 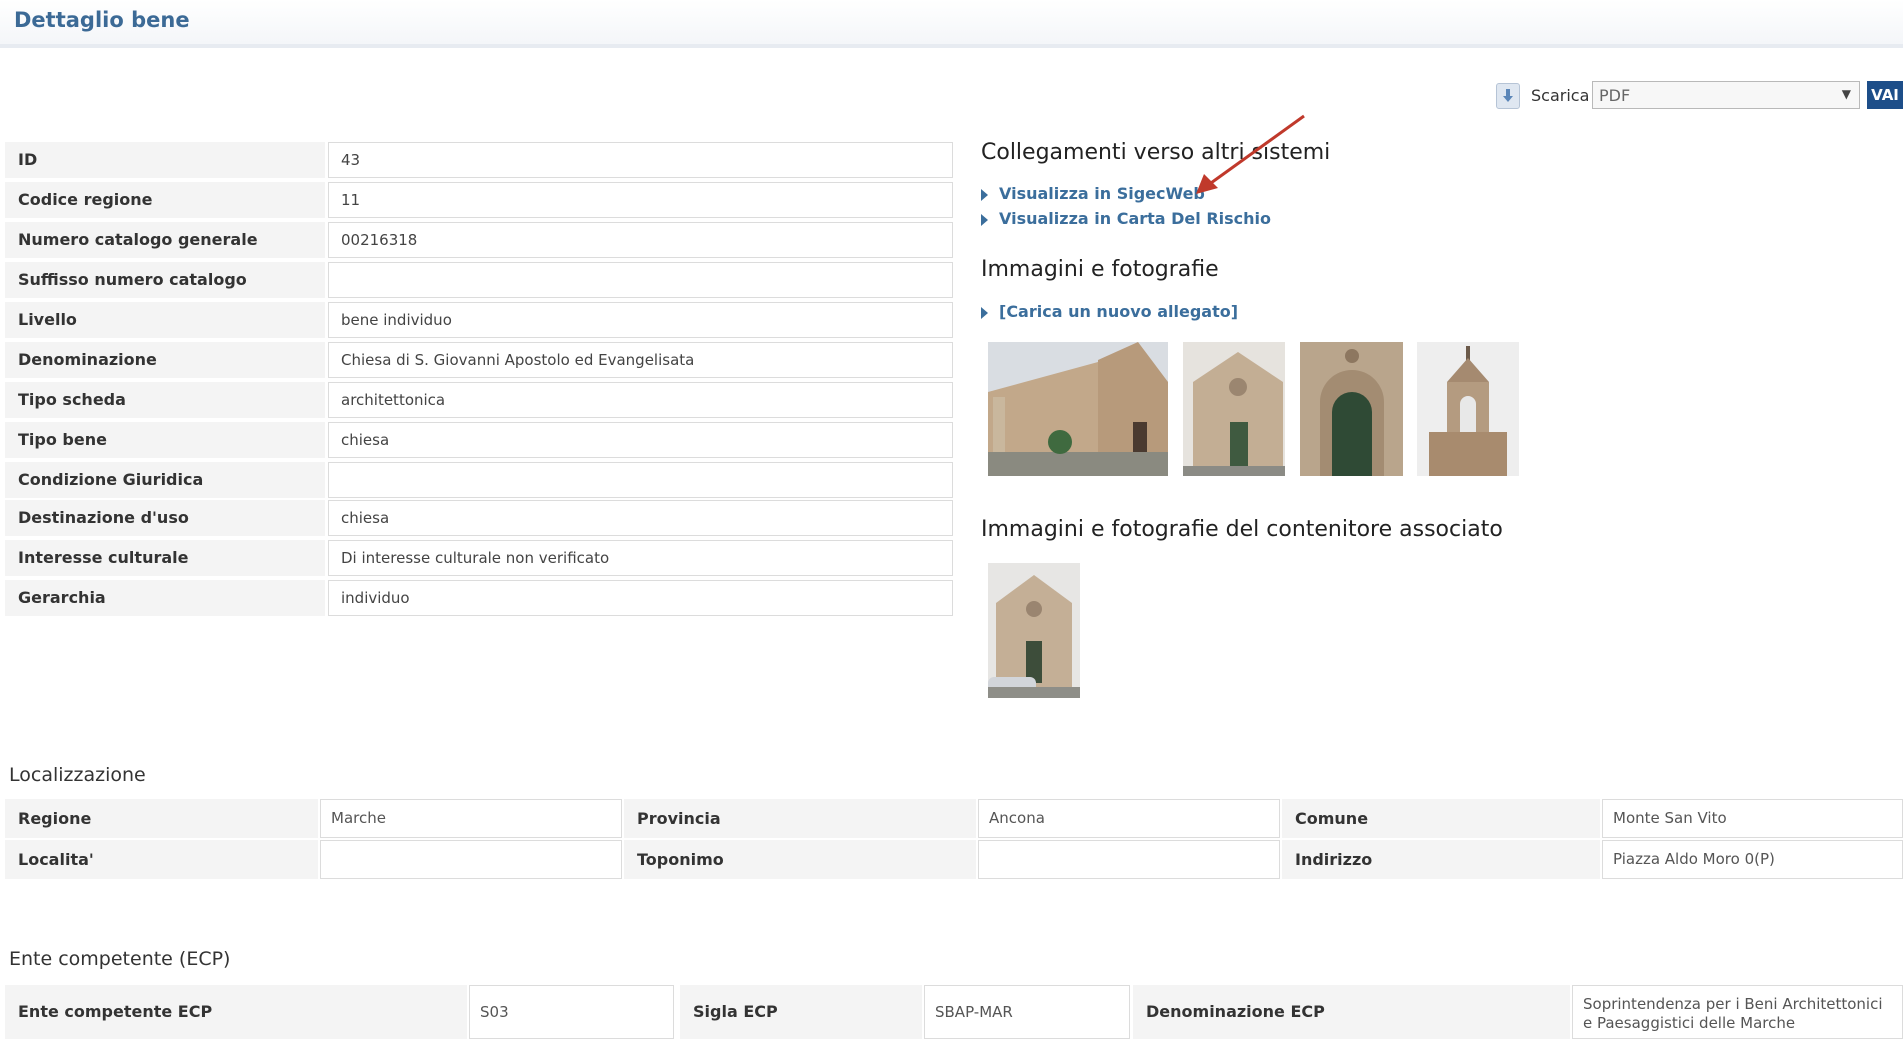 I want to click on localizzazione-title: Localizzazione, so click(x=77, y=775).